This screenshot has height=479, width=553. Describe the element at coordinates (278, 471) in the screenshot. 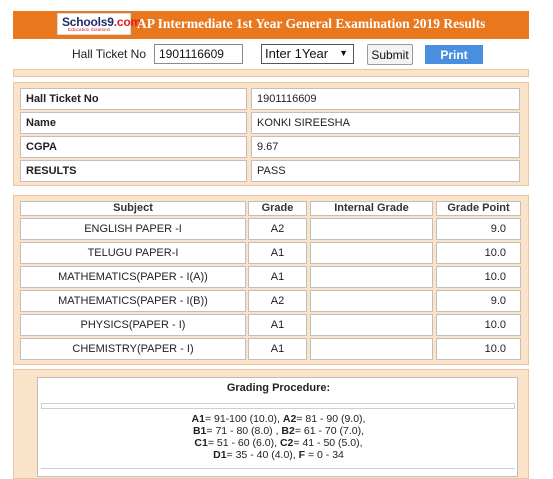

I see `grading-bottom-divider` at that location.